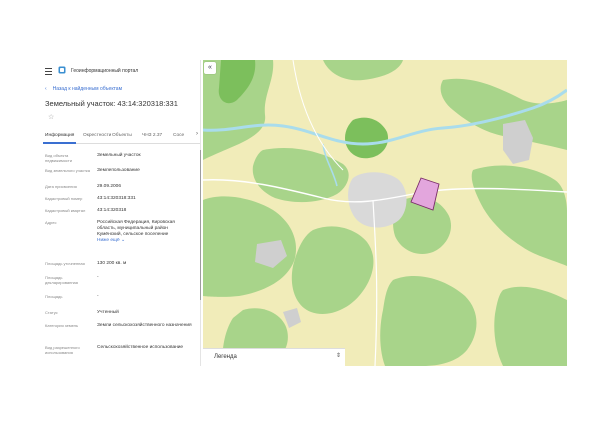 This screenshot has height=424, width=600. Describe the element at coordinates (48, 71) in the screenshot. I see `hamburger-menu-icon` at that location.